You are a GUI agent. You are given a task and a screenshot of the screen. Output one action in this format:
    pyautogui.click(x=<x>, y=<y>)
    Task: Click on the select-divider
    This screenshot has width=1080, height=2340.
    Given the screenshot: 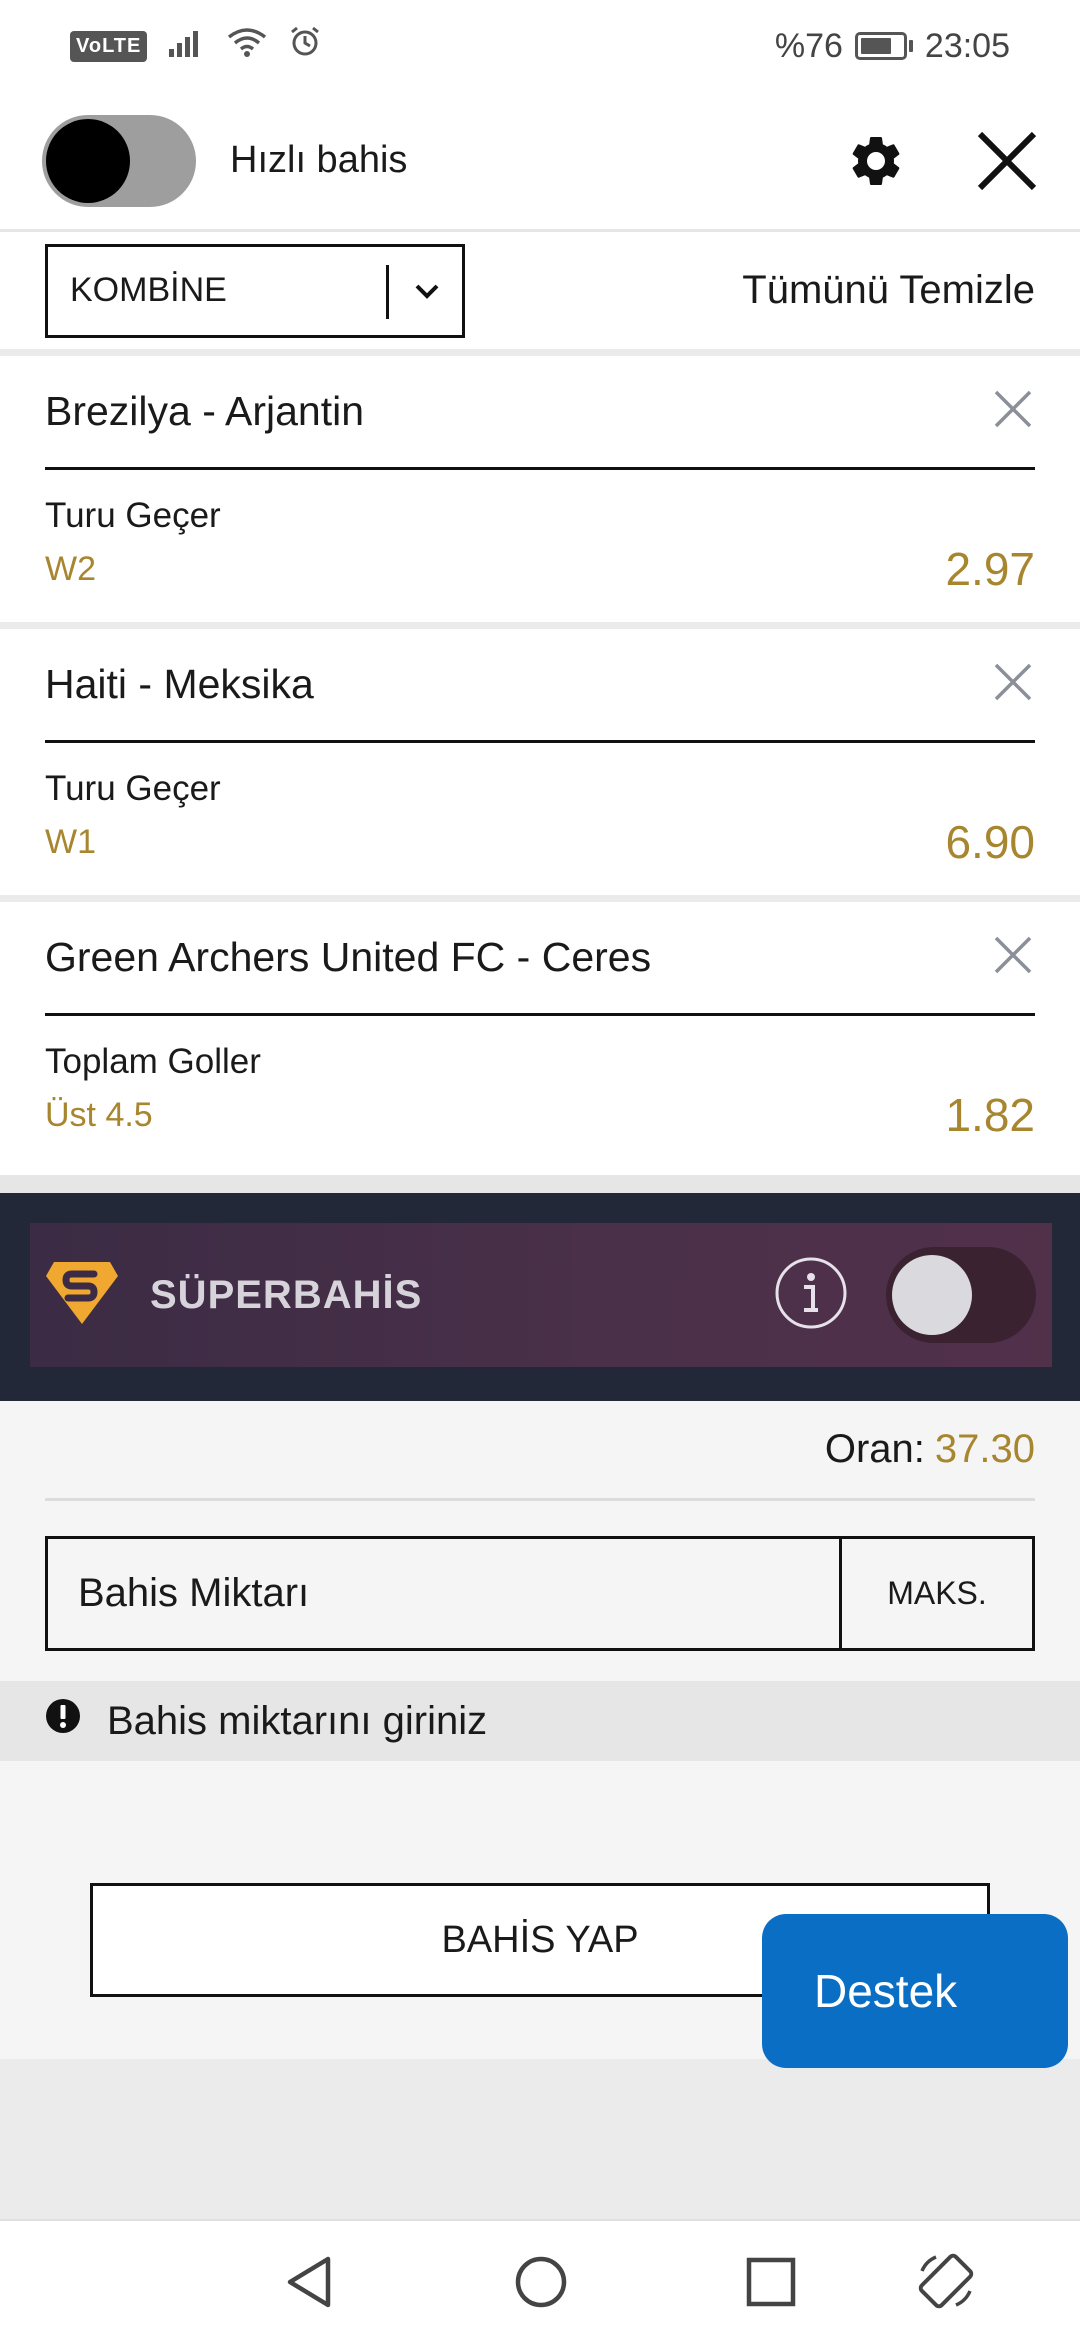 What is the action you would take?
    pyautogui.click(x=387, y=291)
    